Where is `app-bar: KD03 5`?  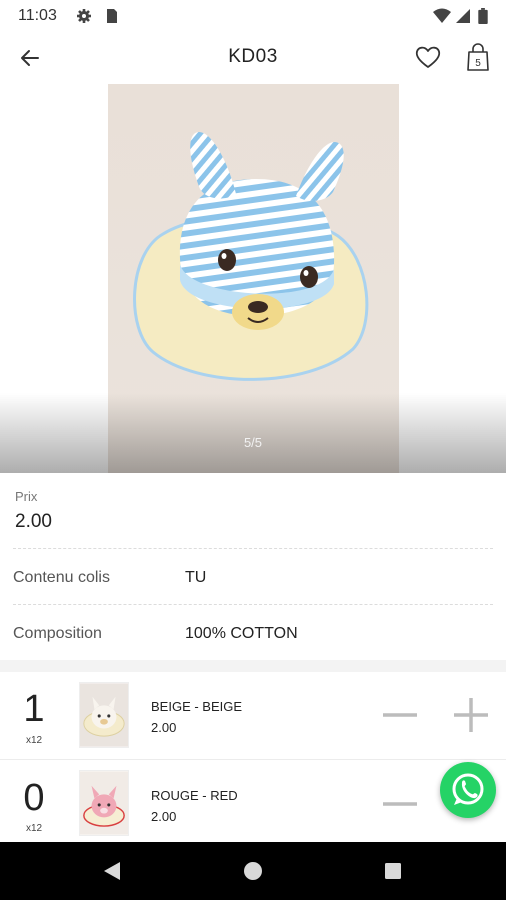
app-bar: KD03 5 is located at coordinates (253, 58).